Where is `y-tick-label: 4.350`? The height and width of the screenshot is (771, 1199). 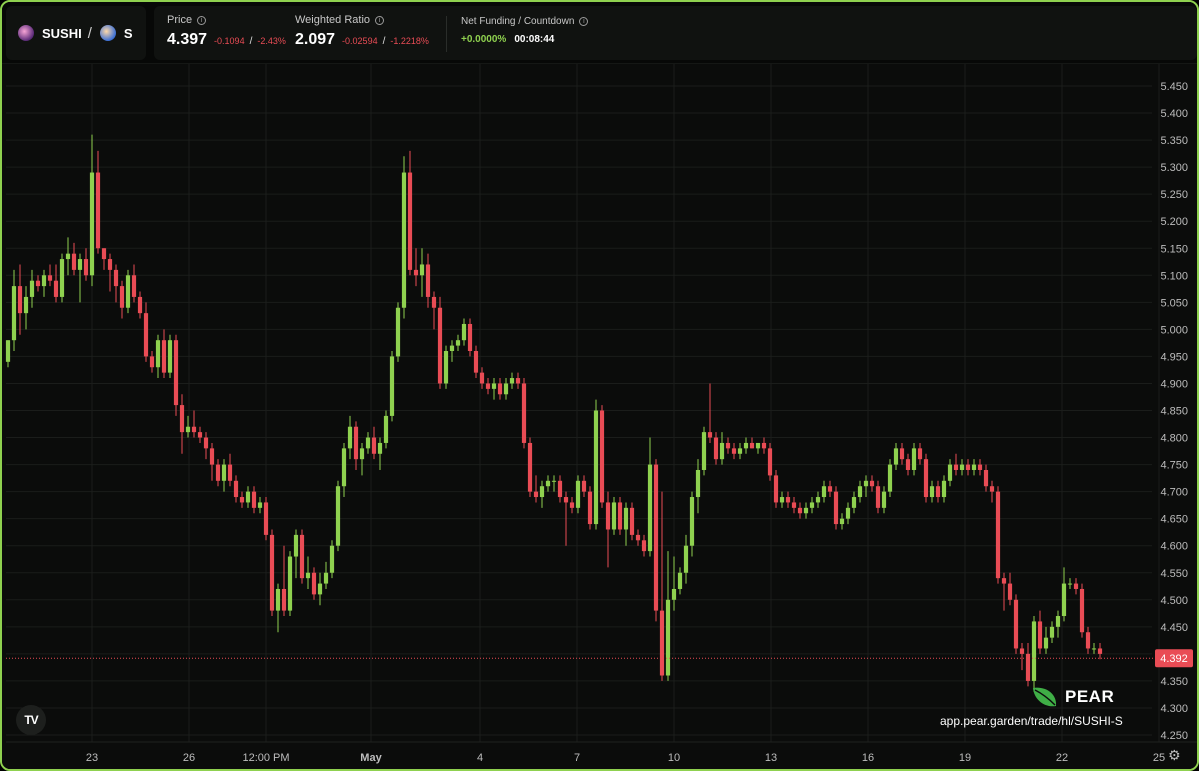
y-tick-label: 4.350 is located at coordinates (1174, 682).